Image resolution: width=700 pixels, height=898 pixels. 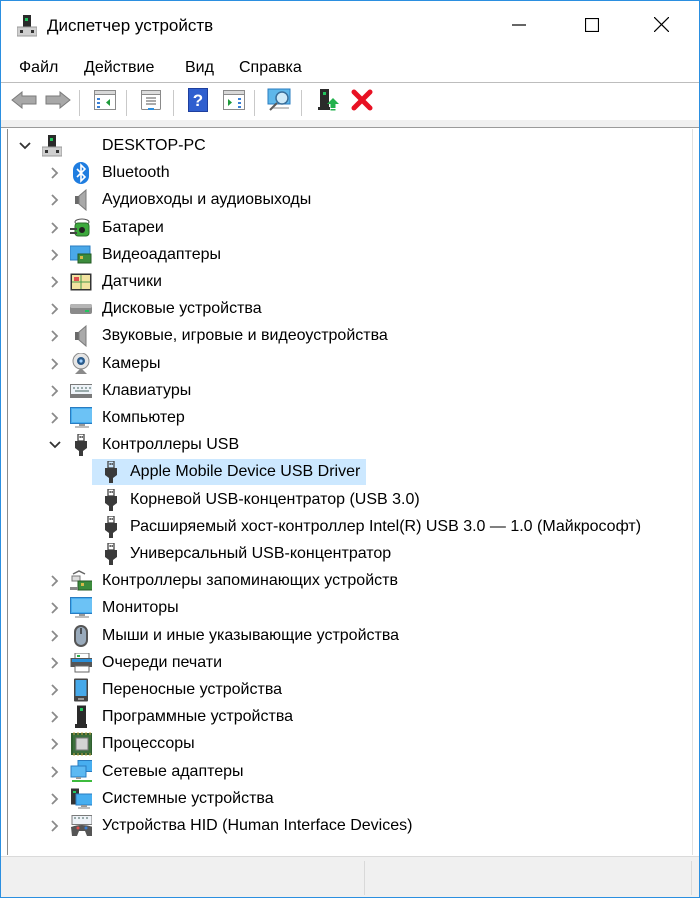 What do you see at coordinates (350, 27) in the screenshot?
I see `title-bar: Диспетчер устройств` at bounding box center [350, 27].